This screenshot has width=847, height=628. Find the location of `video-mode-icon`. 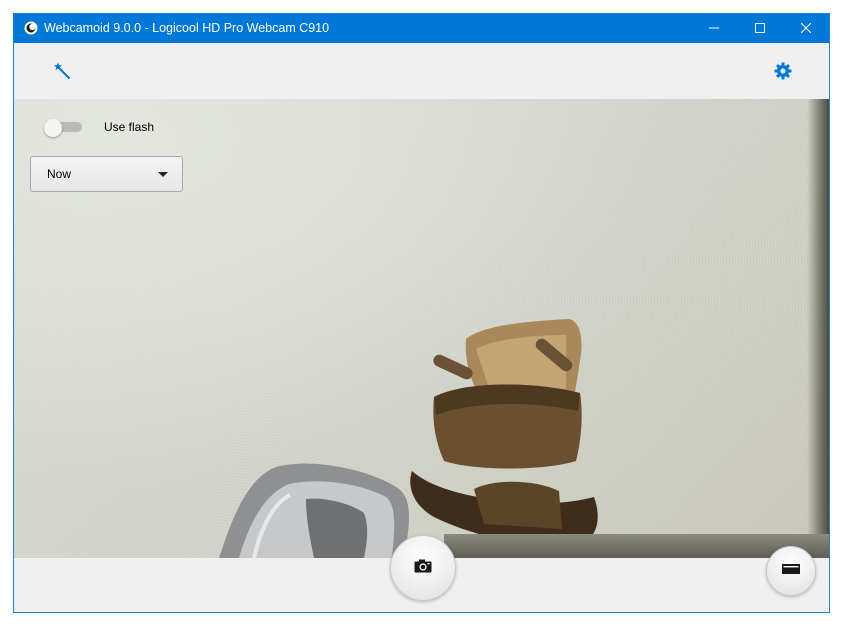

video-mode-icon is located at coordinates (791, 571).